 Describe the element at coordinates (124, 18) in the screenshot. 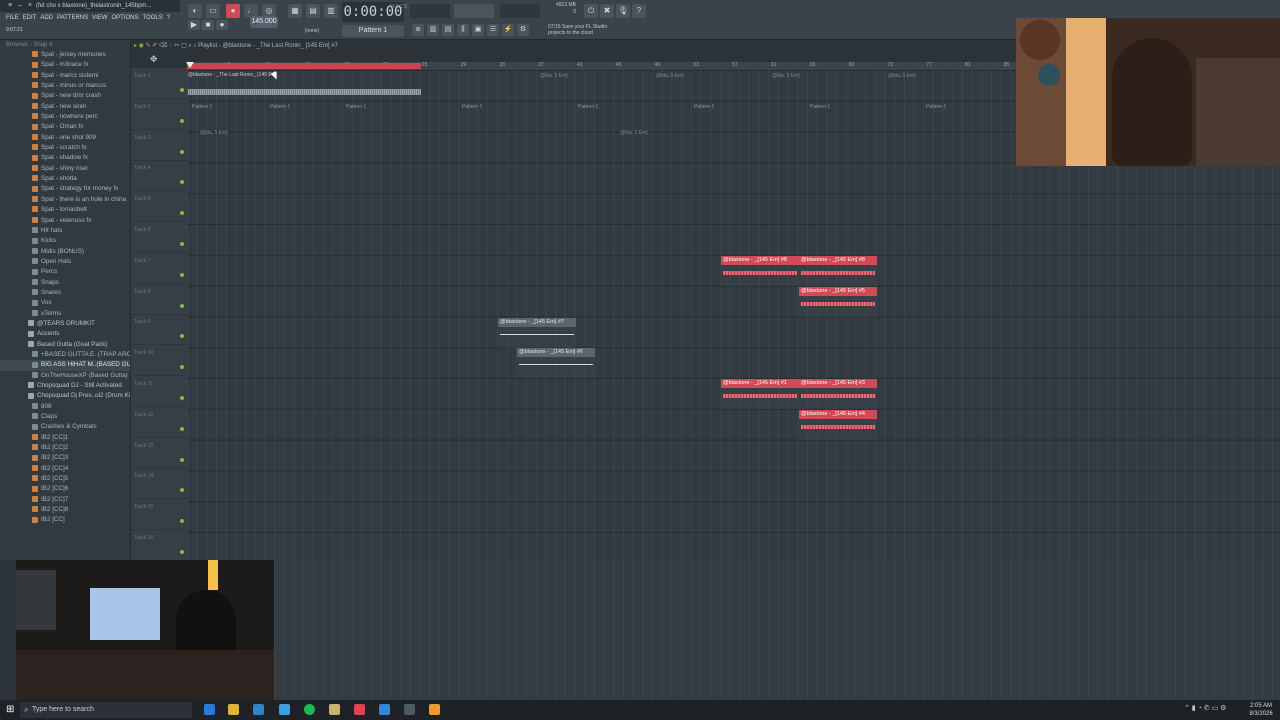

I see `menu-options: OPTIONS` at that location.